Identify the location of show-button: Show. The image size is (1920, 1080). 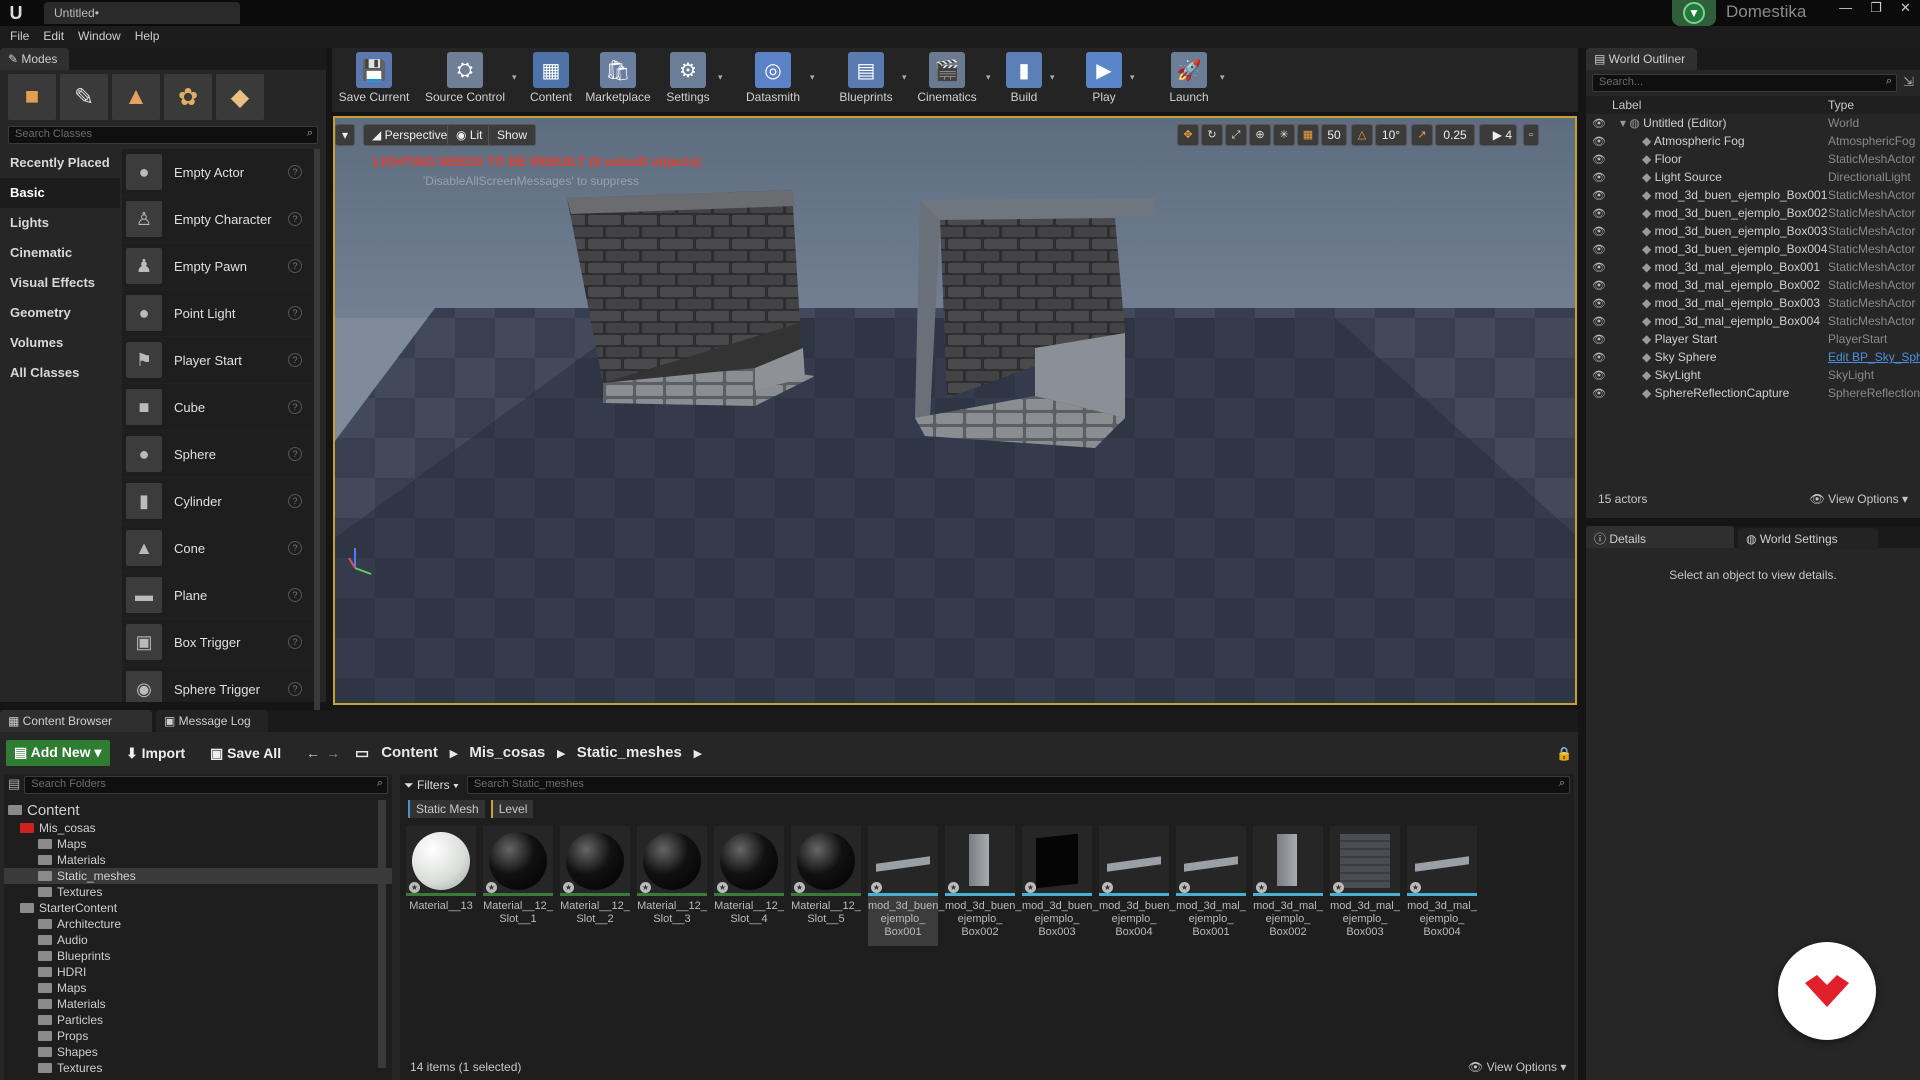
(512, 135).